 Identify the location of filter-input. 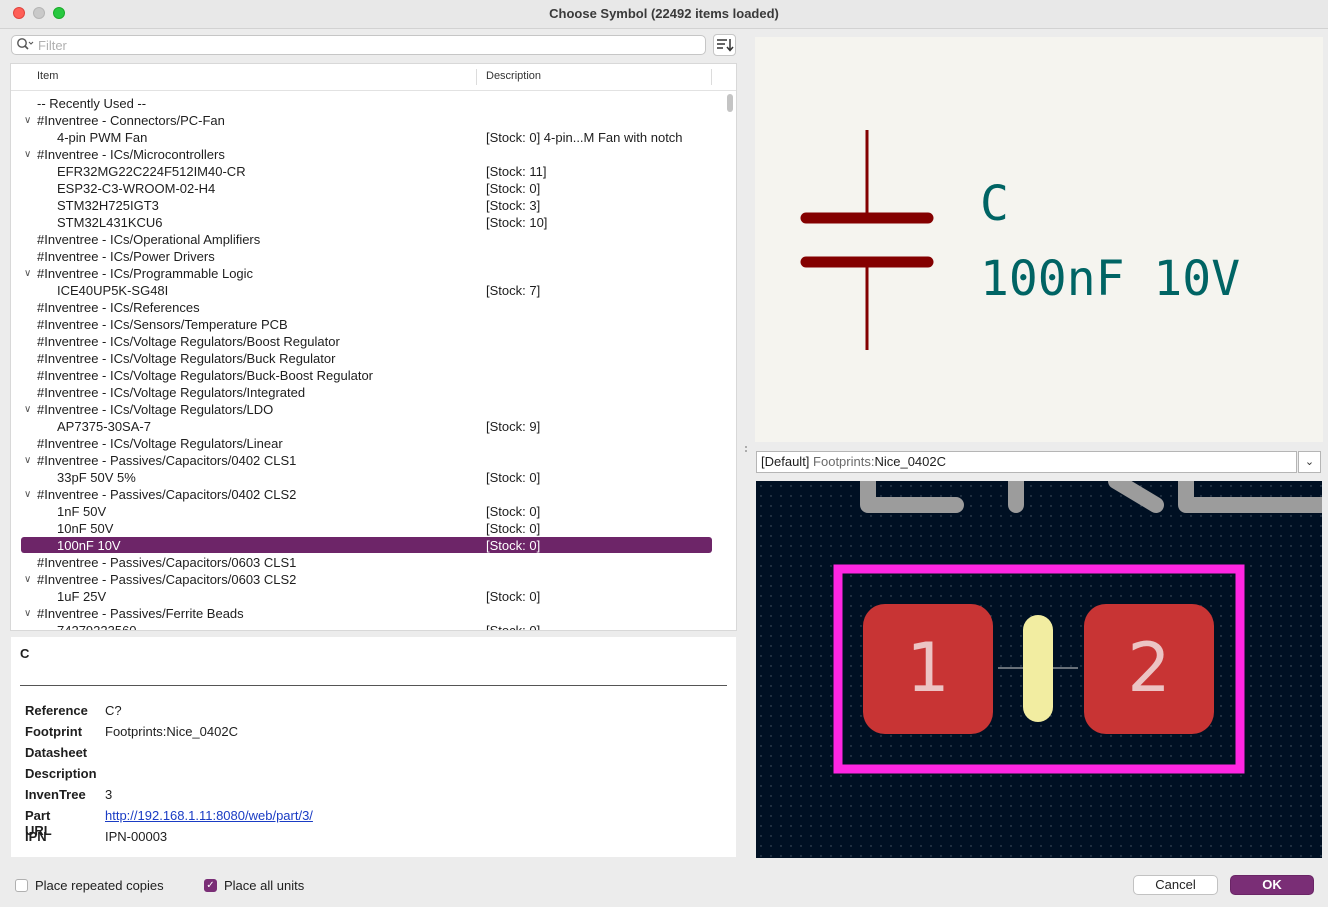
(368, 45).